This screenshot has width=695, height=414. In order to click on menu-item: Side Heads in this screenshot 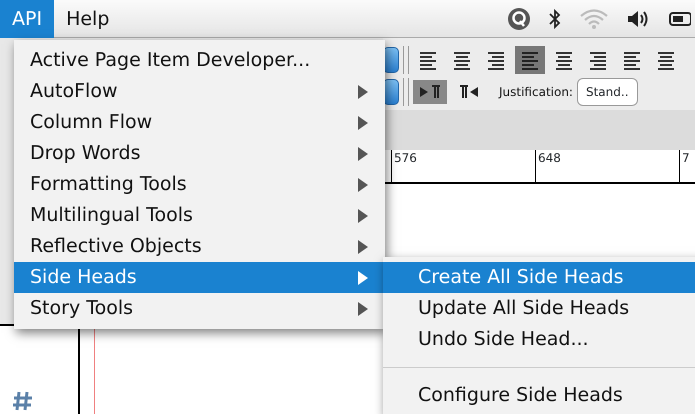, I will do `click(199, 277)`.